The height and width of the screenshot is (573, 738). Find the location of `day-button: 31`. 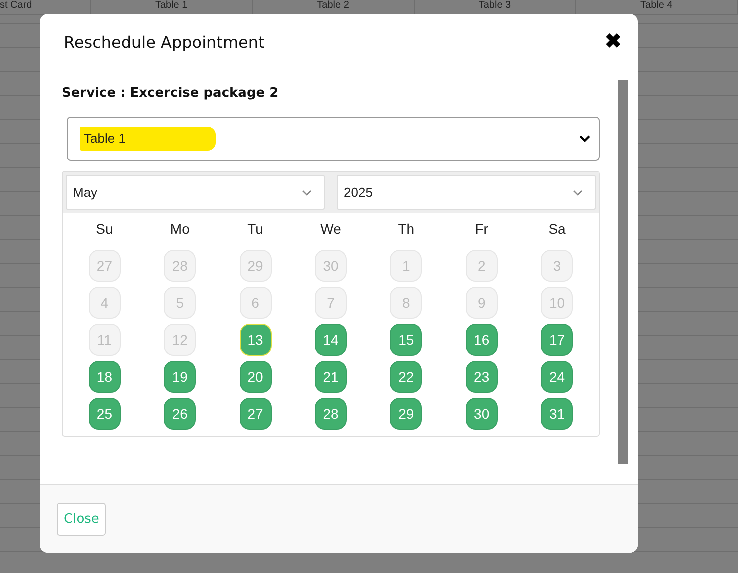

day-button: 31 is located at coordinates (557, 414).